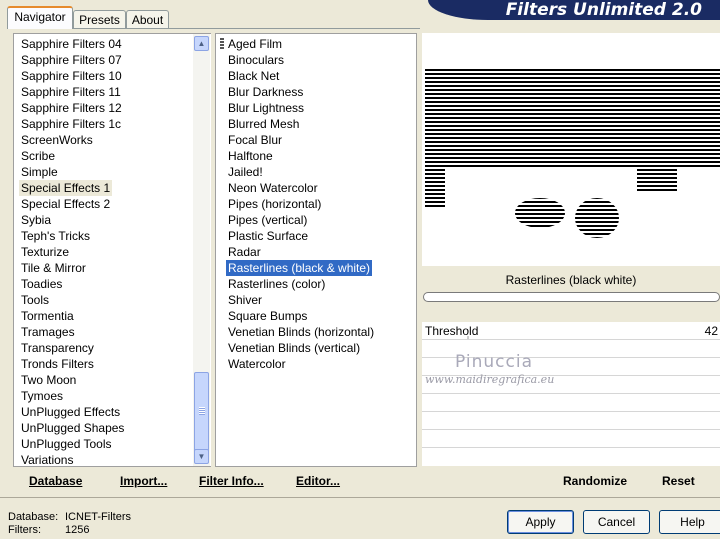  I want to click on category-item: Transparency, so click(57, 348).